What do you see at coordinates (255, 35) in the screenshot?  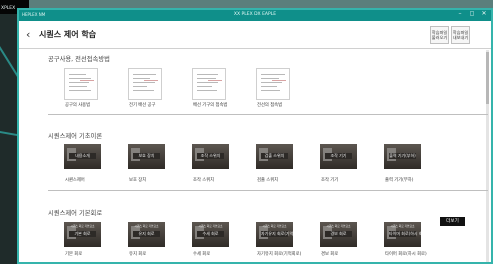 I see `header-bar: ‹ 시퀀스 제어 학습 학습파일 불러오기 학습파일 내보내기` at bounding box center [255, 35].